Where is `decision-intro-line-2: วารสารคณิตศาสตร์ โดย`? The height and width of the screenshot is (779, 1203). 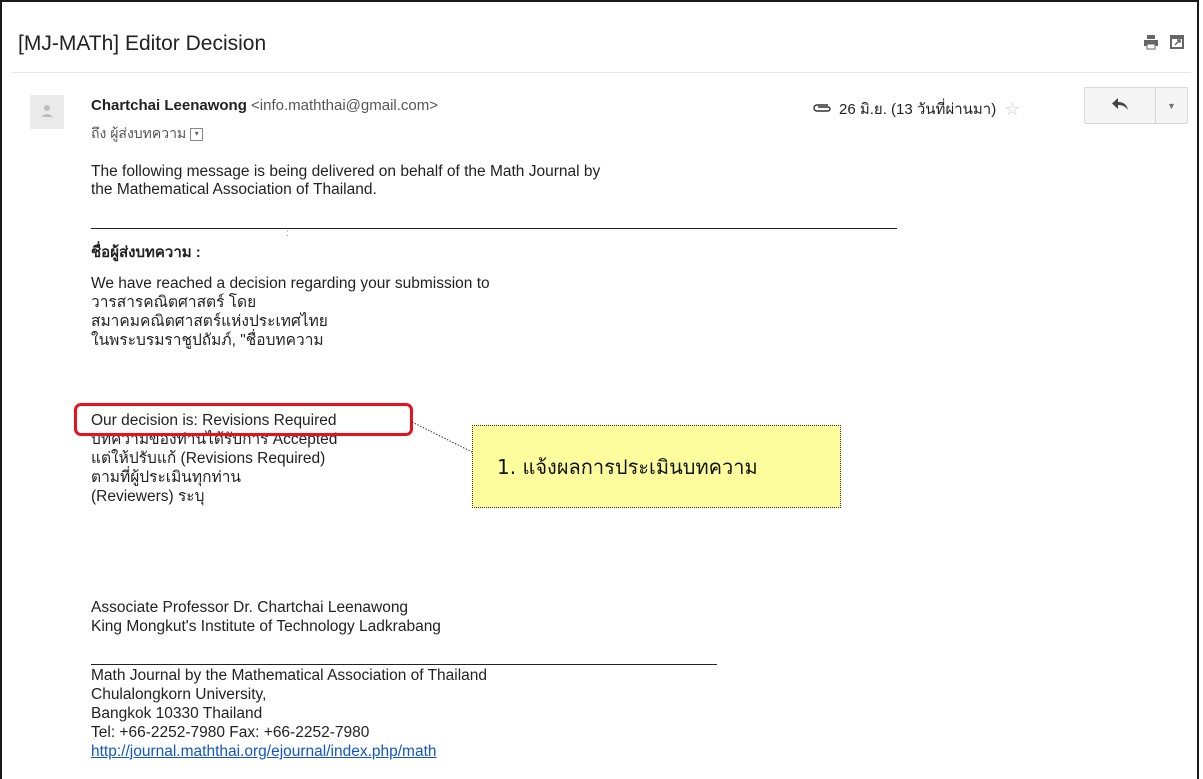
decision-intro-line-2: วารสารคณิตศาสตร์ โดย is located at coordinates (174, 302).